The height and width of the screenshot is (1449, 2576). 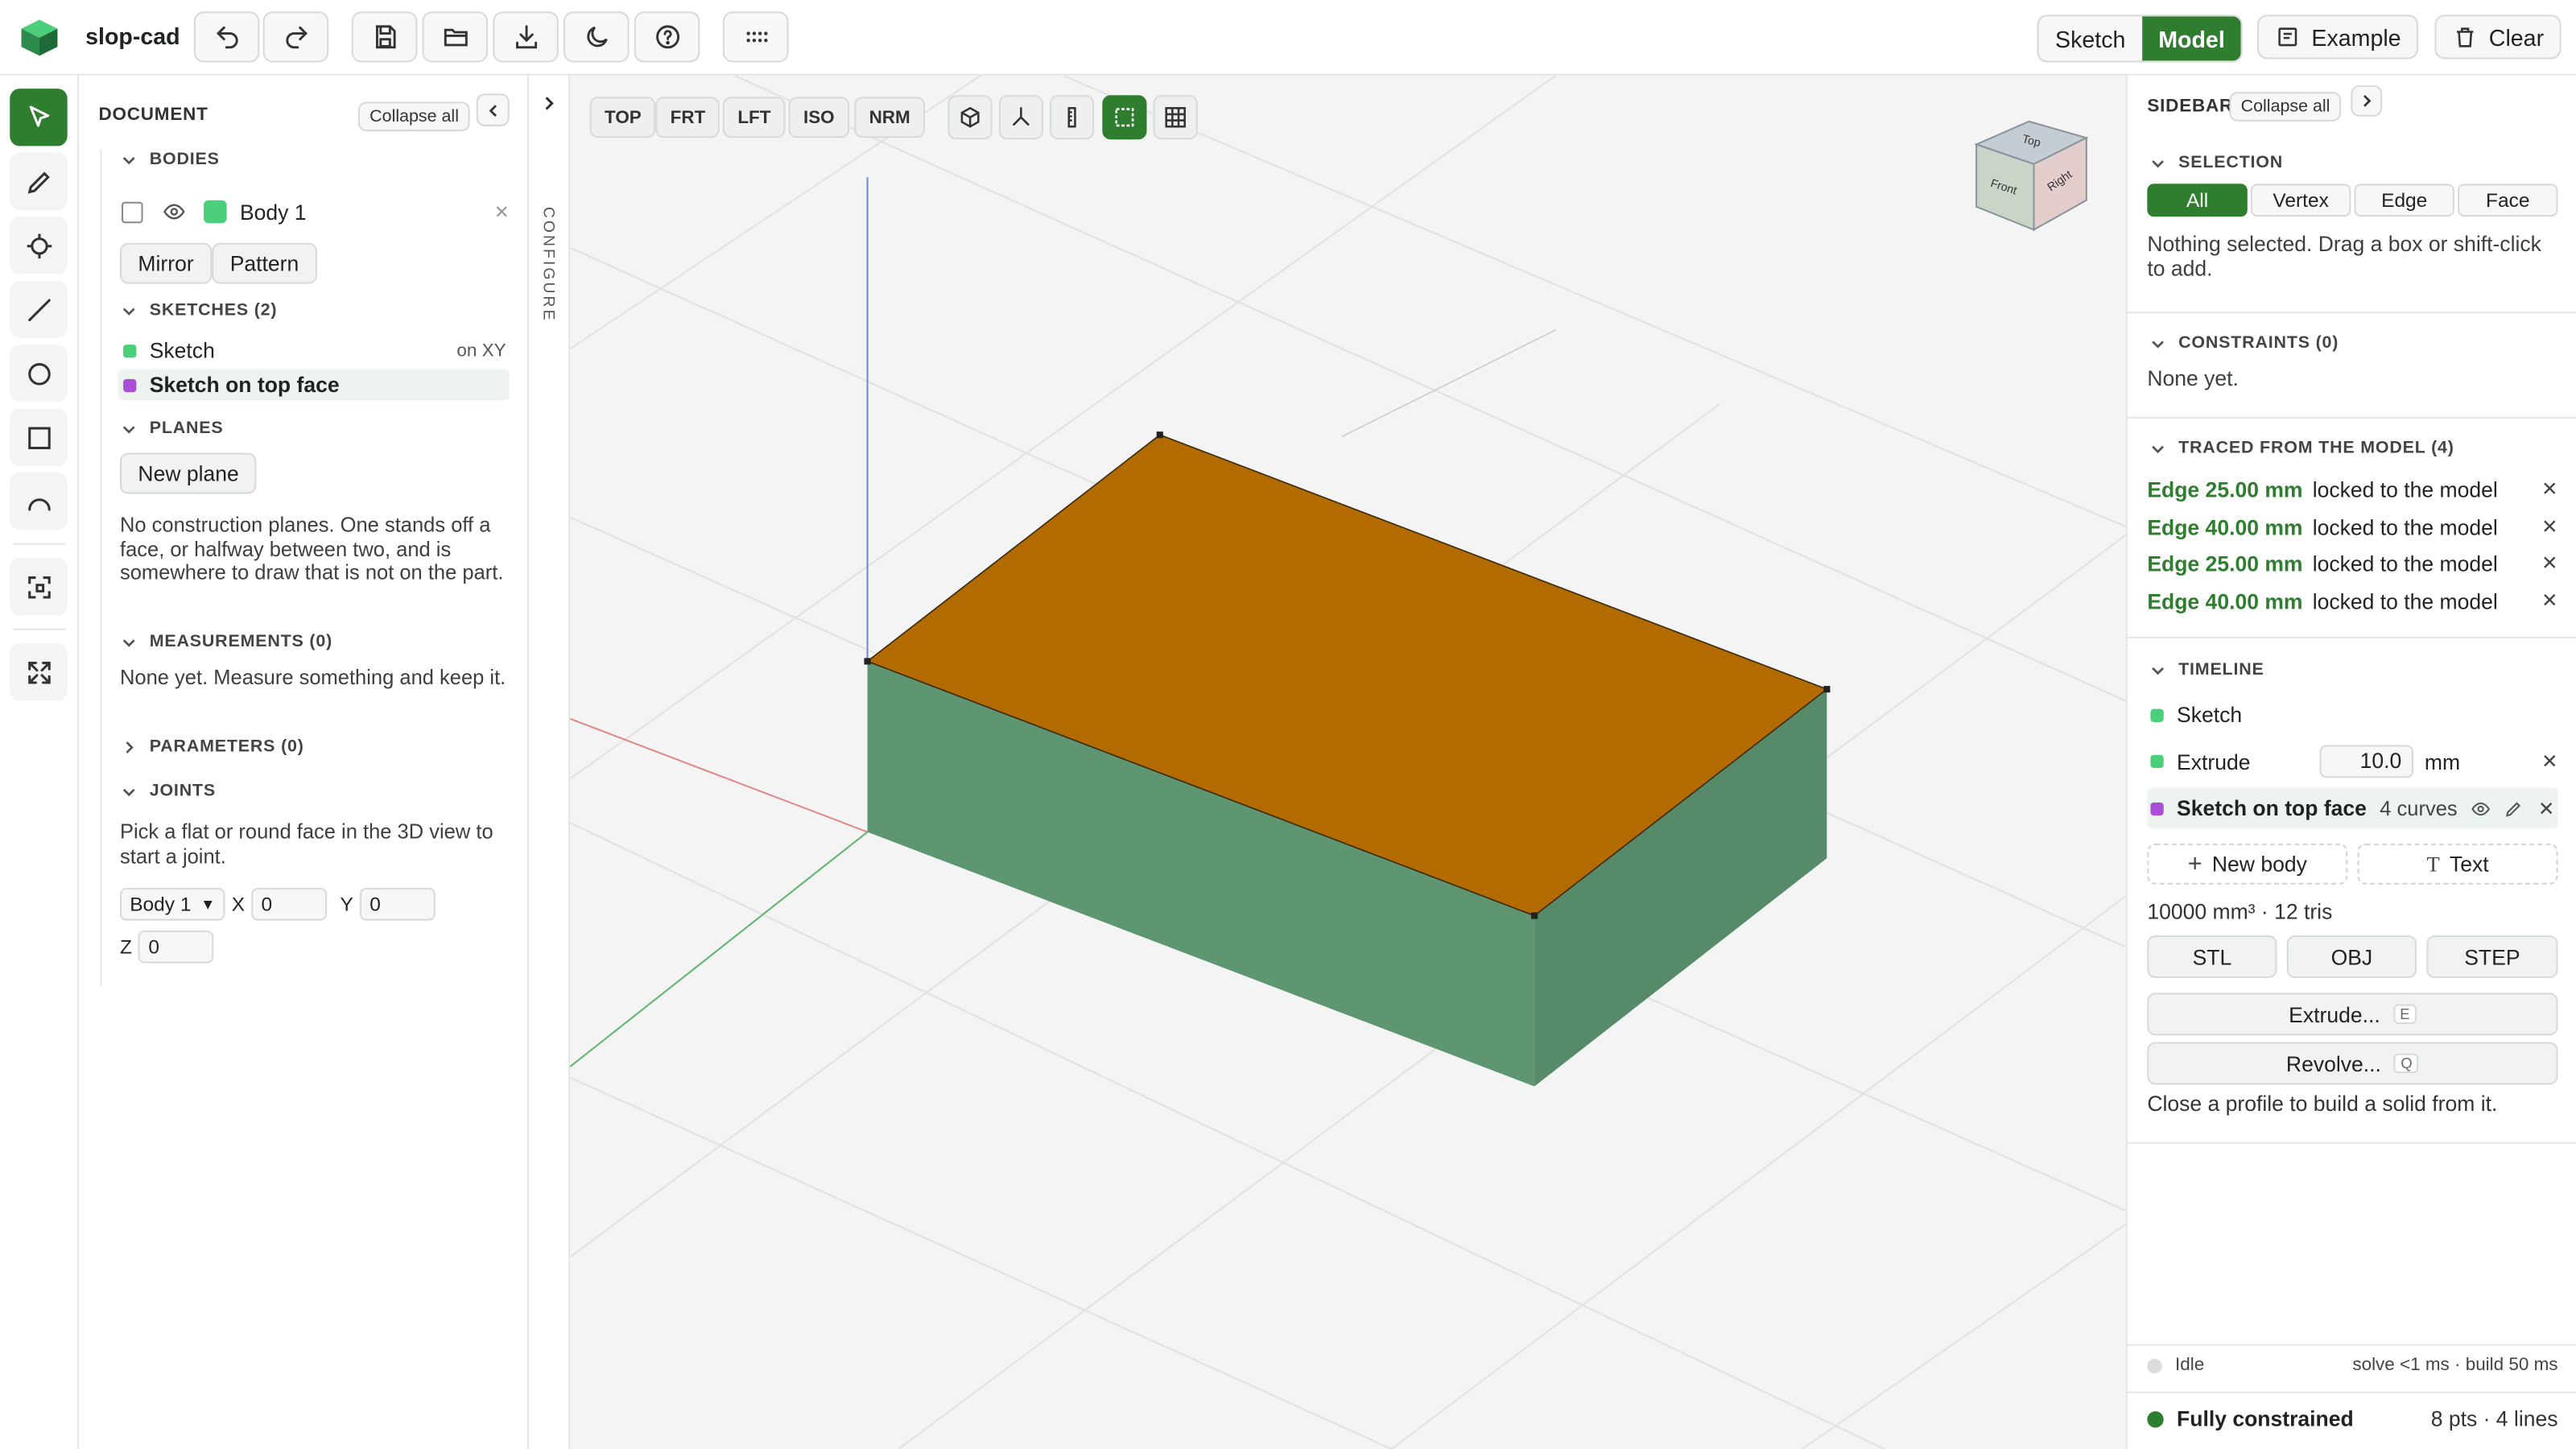 What do you see at coordinates (188, 473) in the screenshot?
I see `new-plane-button: New plane` at bounding box center [188, 473].